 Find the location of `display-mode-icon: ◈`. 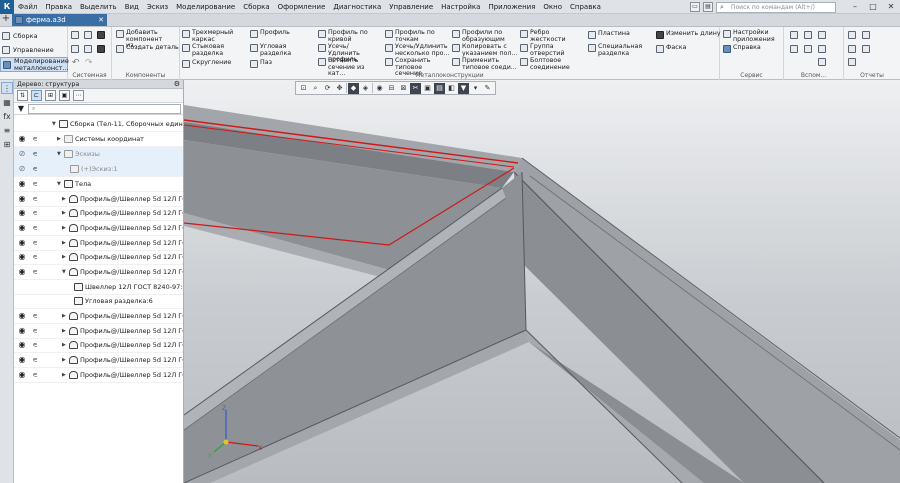

display-mode-icon: ◈ is located at coordinates (365, 88).